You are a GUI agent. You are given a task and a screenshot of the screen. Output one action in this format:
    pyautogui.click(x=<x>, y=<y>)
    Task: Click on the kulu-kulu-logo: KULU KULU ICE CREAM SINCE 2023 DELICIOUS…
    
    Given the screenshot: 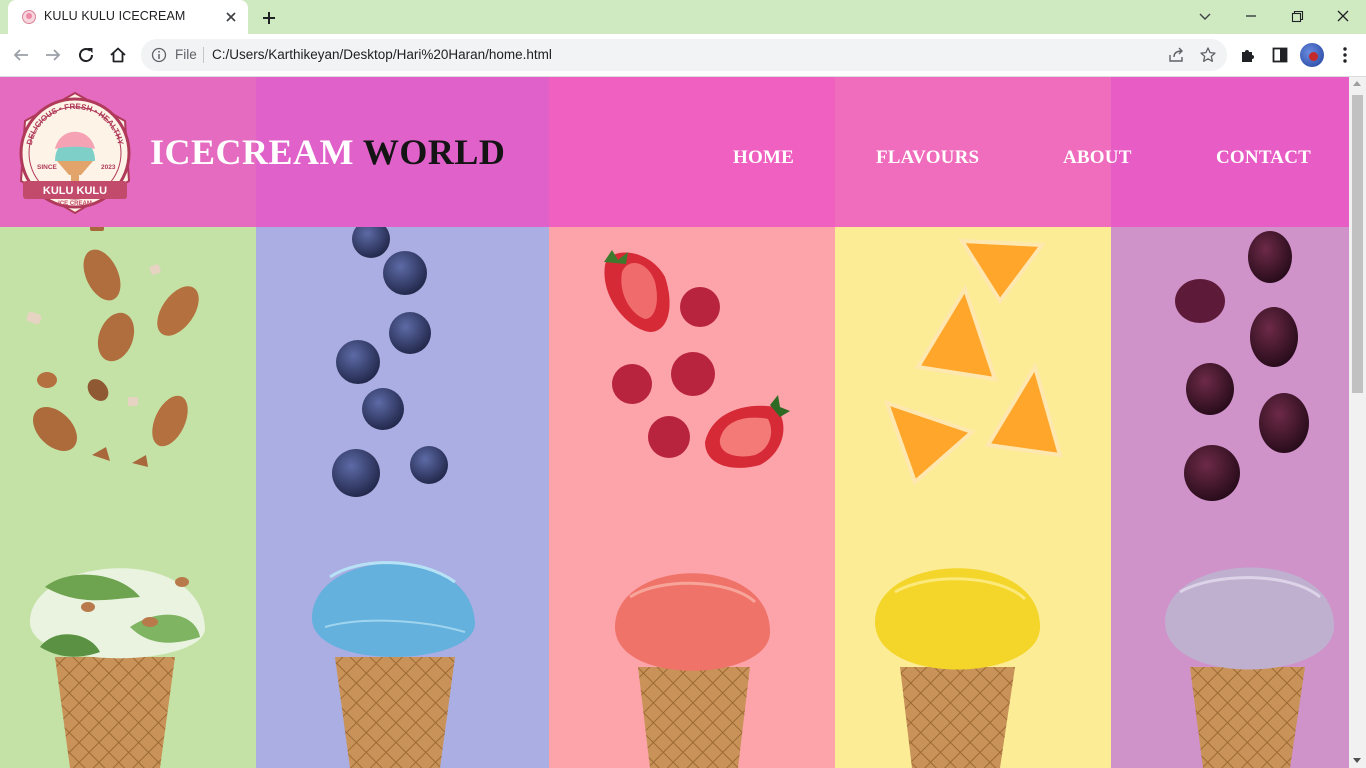 What is the action you would take?
    pyautogui.click(x=75, y=153)
    